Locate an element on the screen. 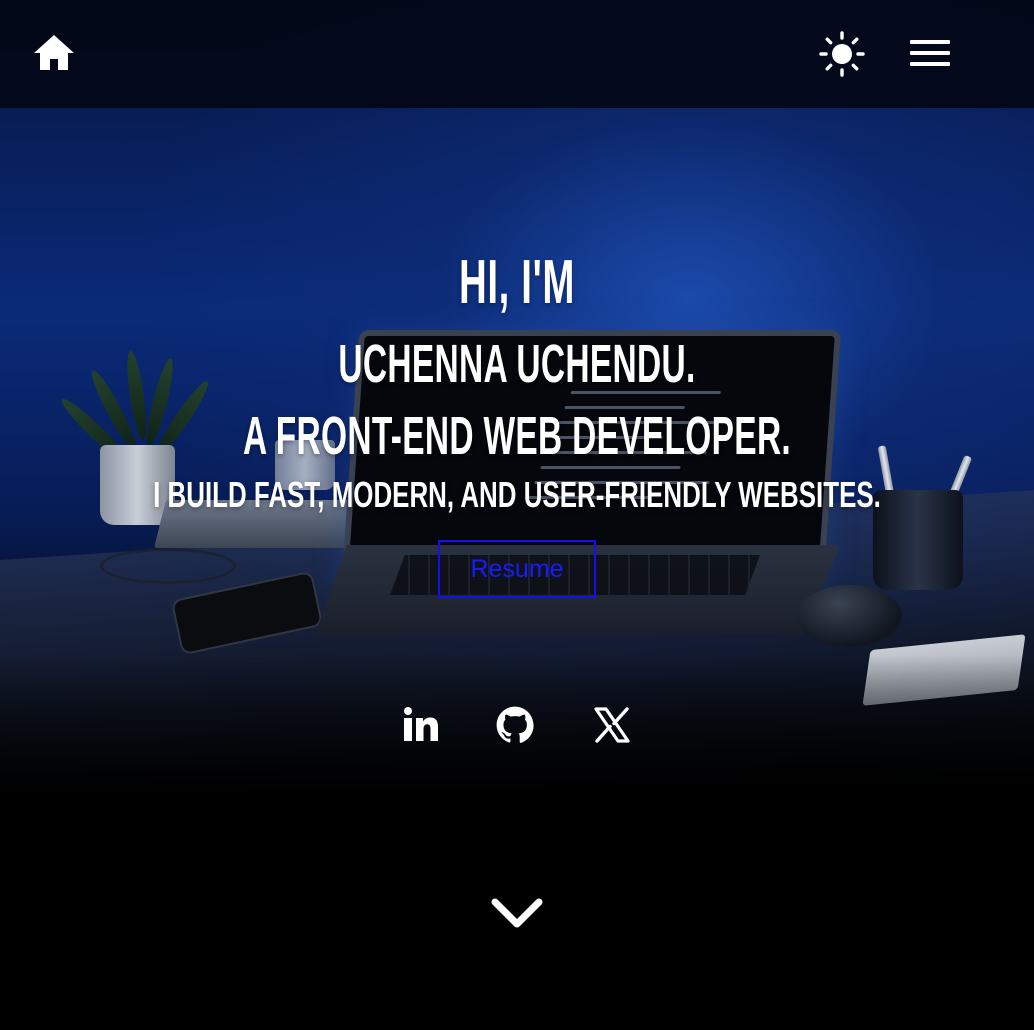 The image size is (1034, 1030). x-link is located at coordinates (612, 725).